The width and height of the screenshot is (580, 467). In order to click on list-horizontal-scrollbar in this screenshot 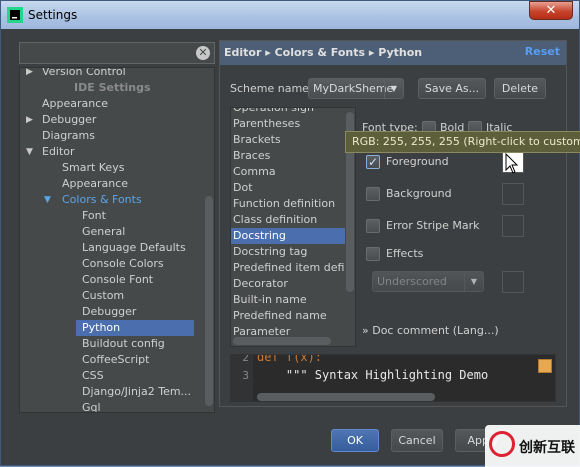, I will do `click(282, 341)`.